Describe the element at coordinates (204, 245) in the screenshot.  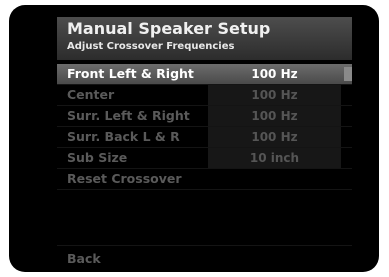
I see `footer-divider` at that location.